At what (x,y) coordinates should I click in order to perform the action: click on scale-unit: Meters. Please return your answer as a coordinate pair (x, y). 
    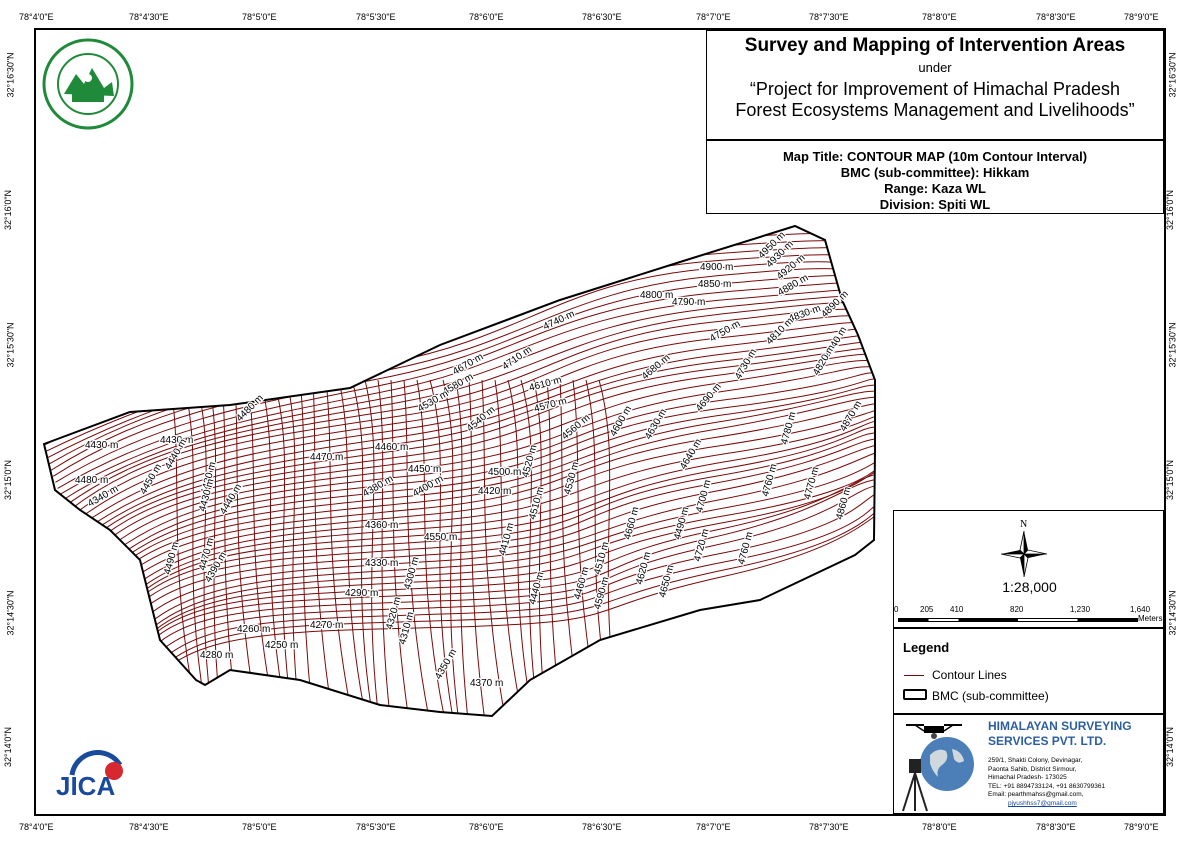
    Looking at the image, I should click on (1150, 618).